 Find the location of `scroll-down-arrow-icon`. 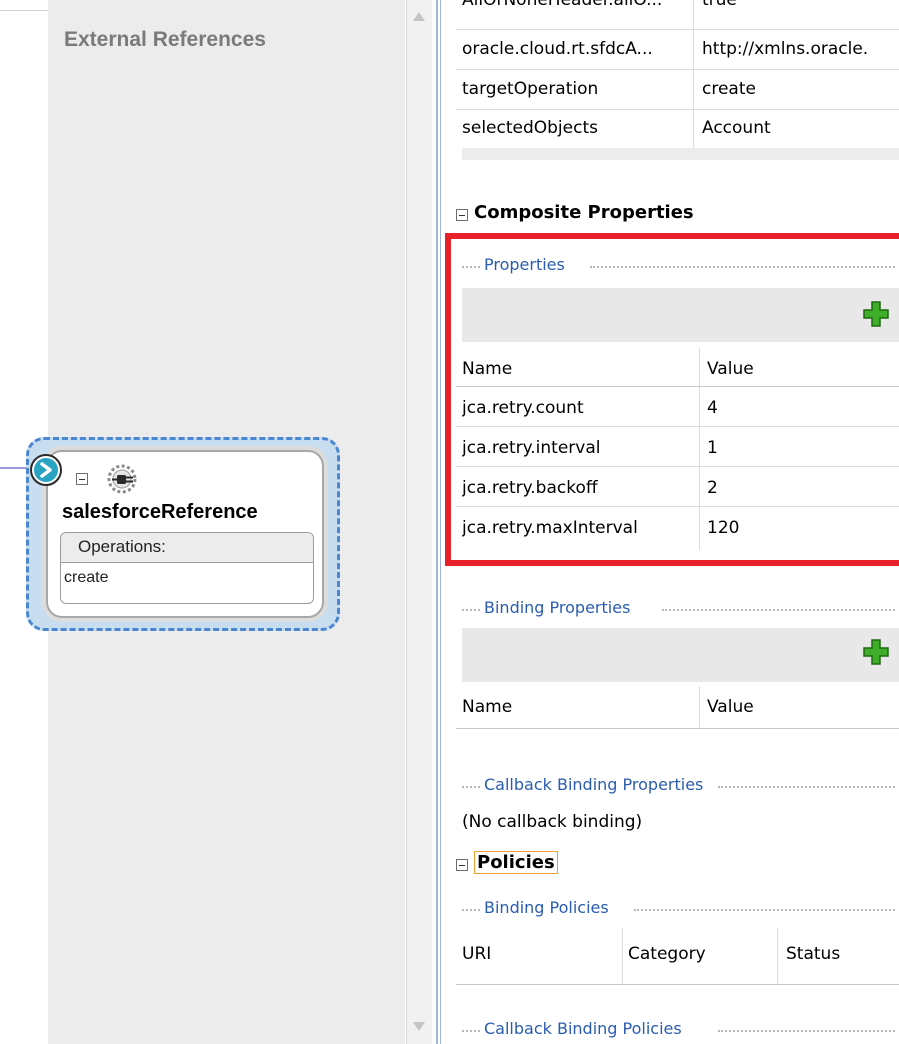

scroll-down-arrow-icon is located at coordinates (419, 1026).